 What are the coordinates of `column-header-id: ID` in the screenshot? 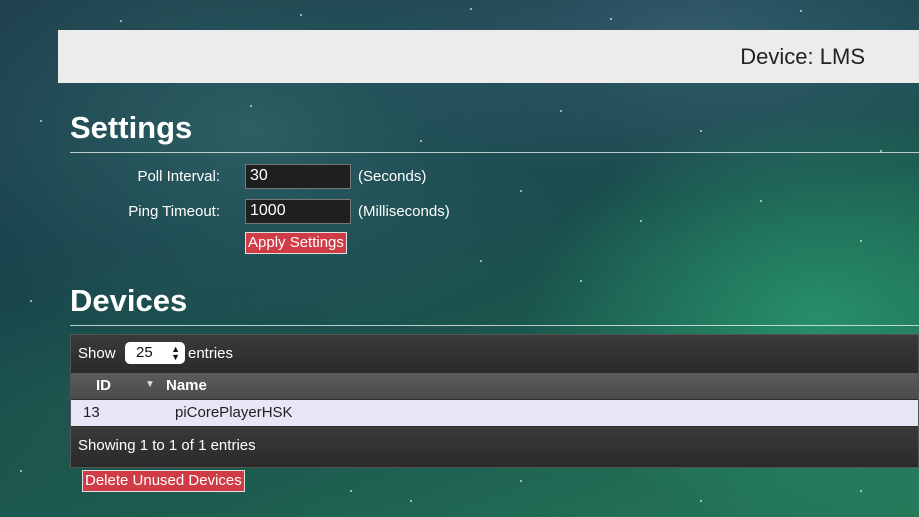 It's located at (103, 385).